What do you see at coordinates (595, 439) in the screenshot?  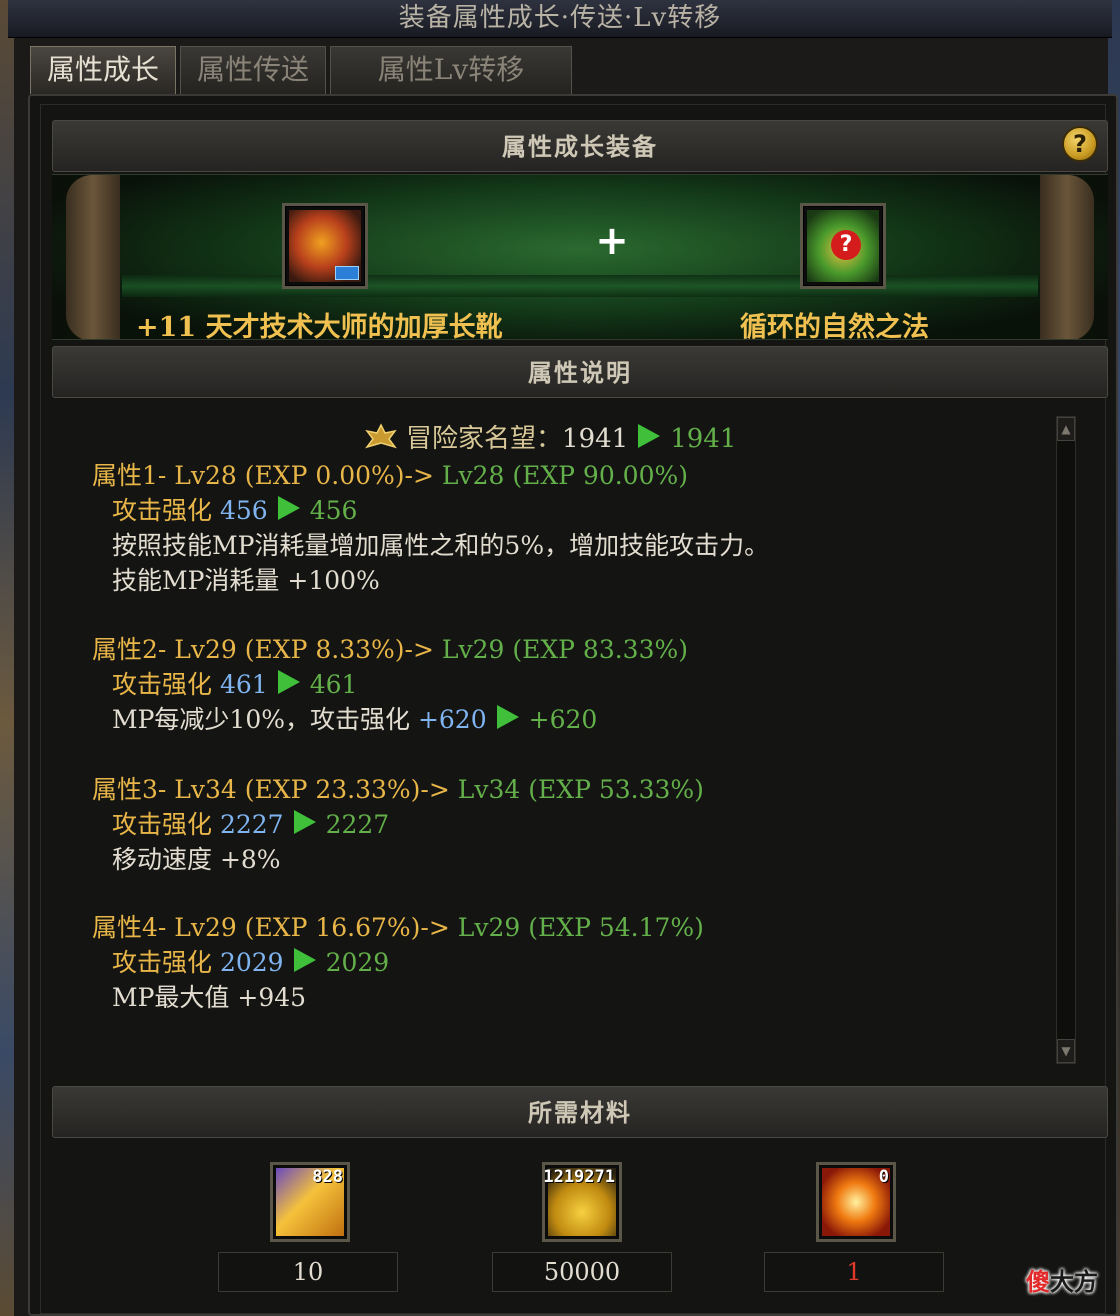 I see `fame-from: 1941` at bounding box center [595, 439].